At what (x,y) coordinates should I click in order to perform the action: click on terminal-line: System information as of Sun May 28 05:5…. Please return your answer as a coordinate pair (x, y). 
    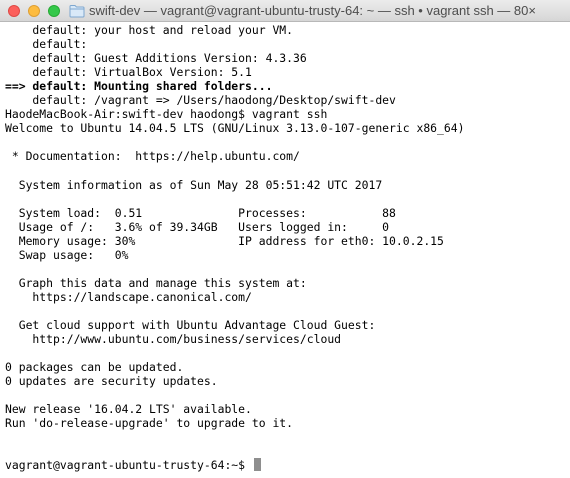
    Looking at the image, I should click on (286, 185).